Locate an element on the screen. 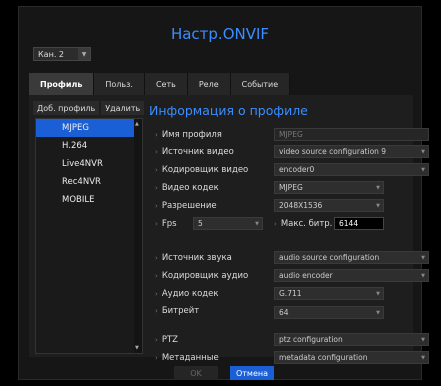 This screenshot has width=441, height=386. profile-name-field: MJPEG is located at coordinates (351, 134).